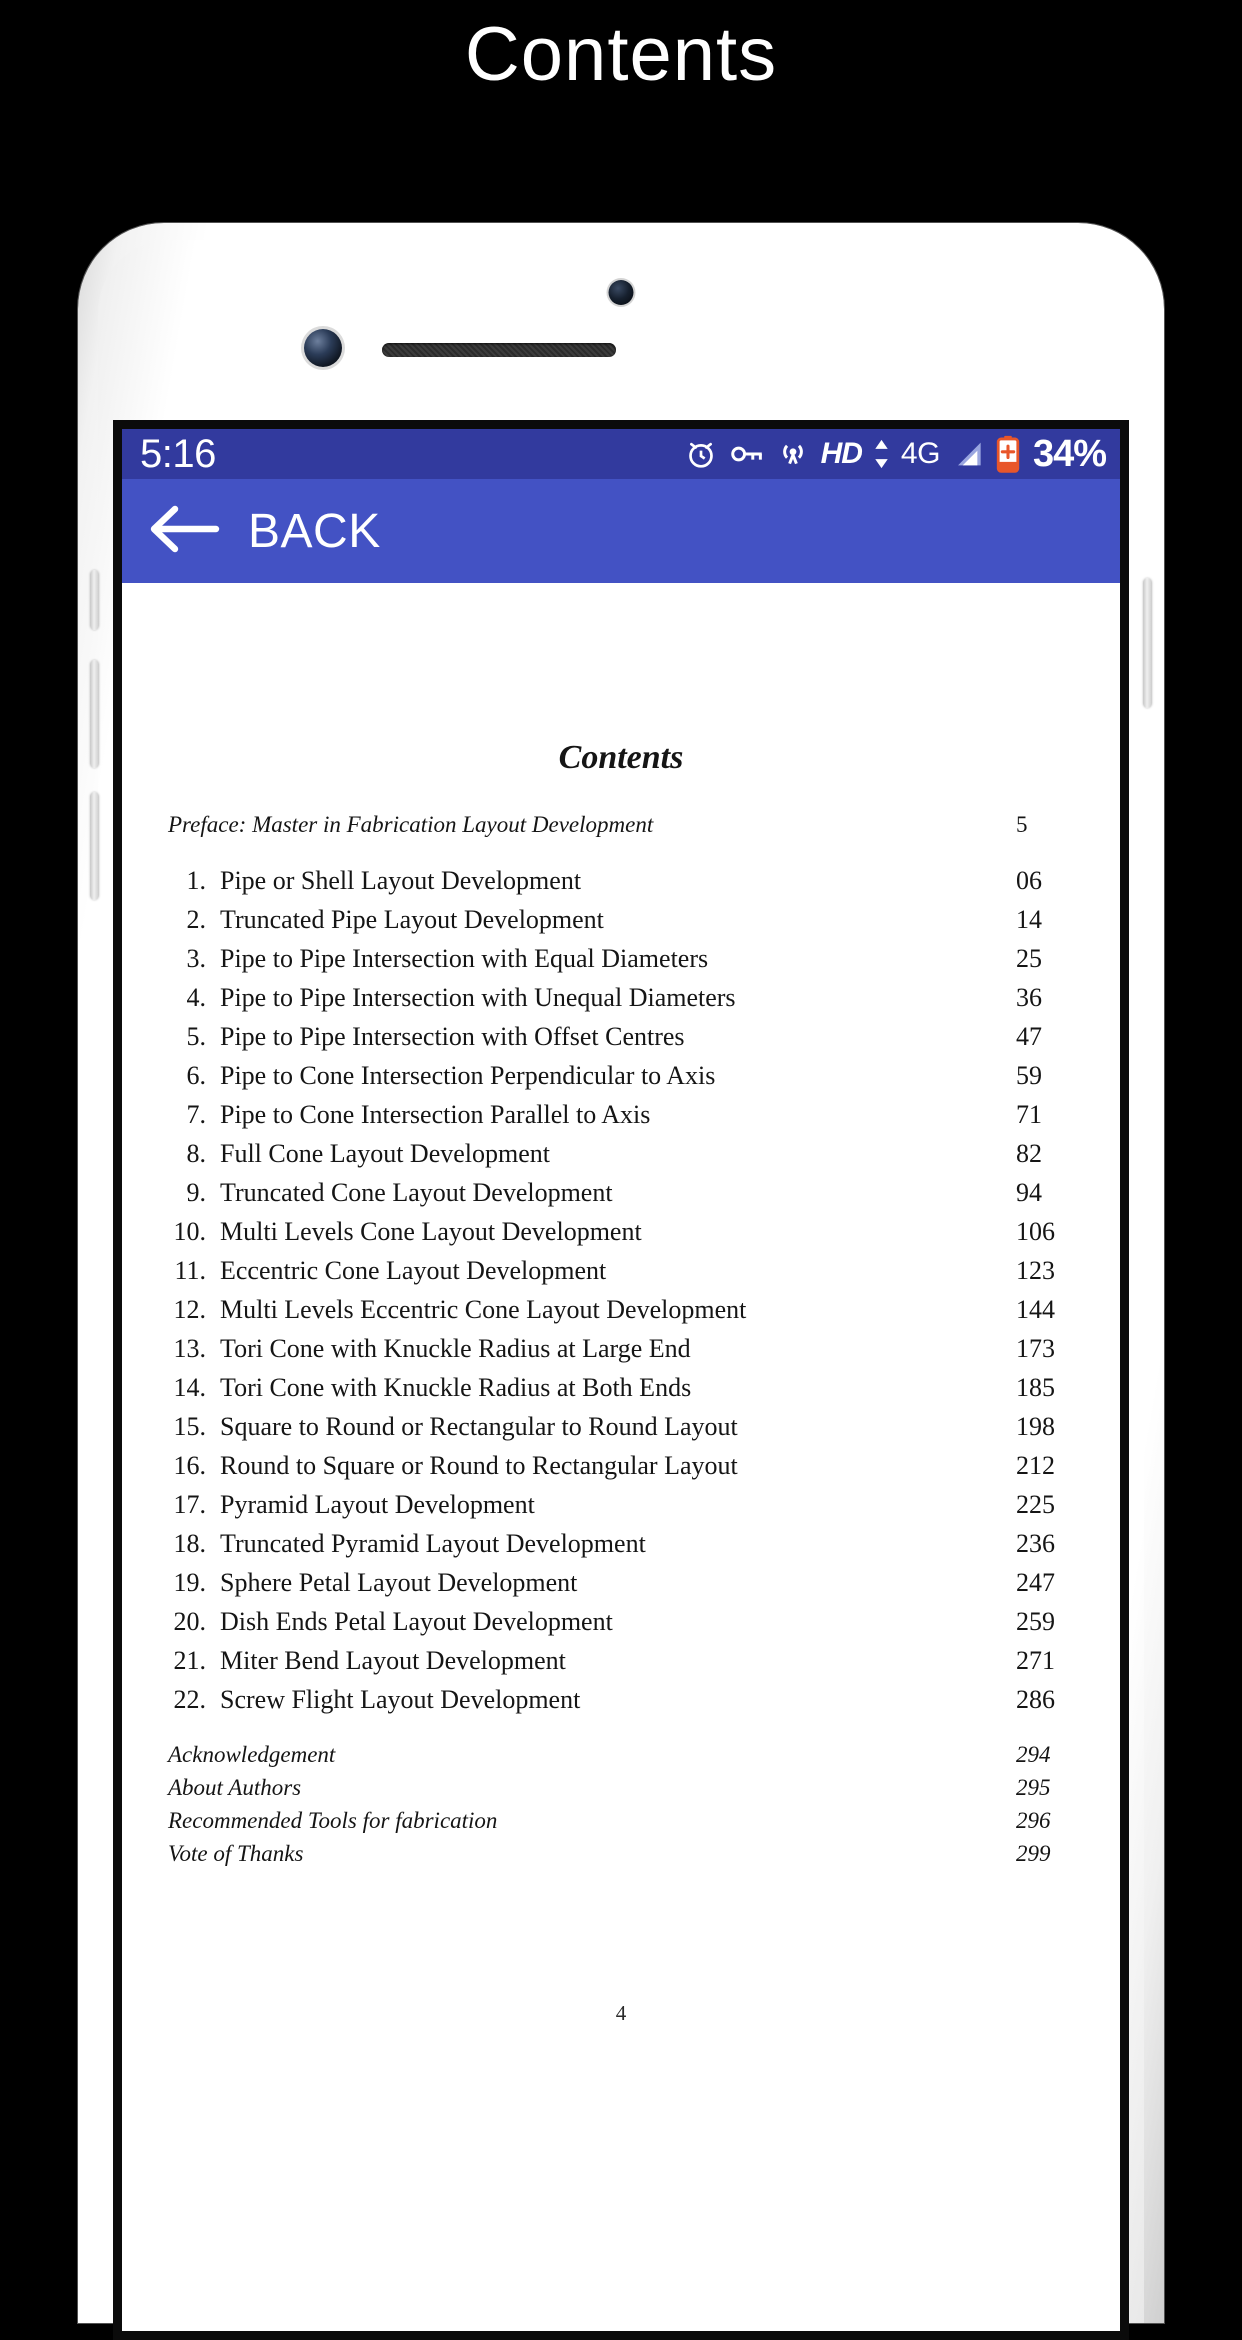 The width and height of the screenshot is (1242, 2340). I want to click on front-camera-icon, so click(323, 348).